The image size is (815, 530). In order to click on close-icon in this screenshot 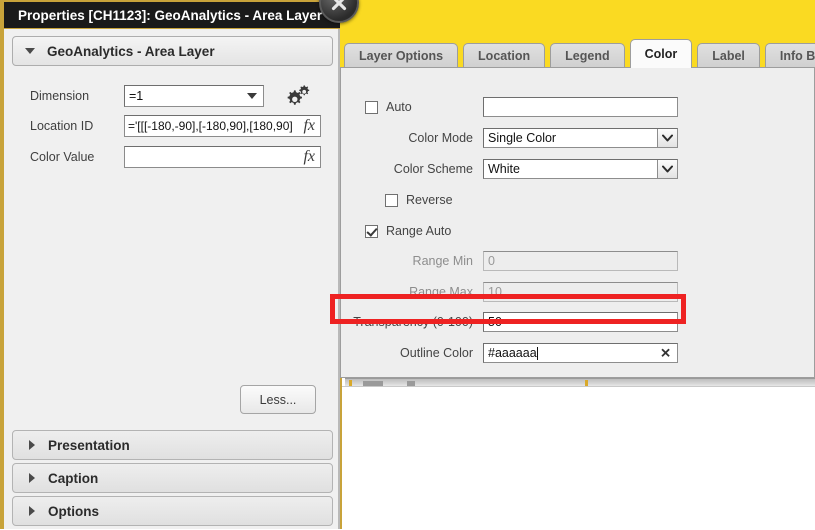, I will do `click(339, 5)`.